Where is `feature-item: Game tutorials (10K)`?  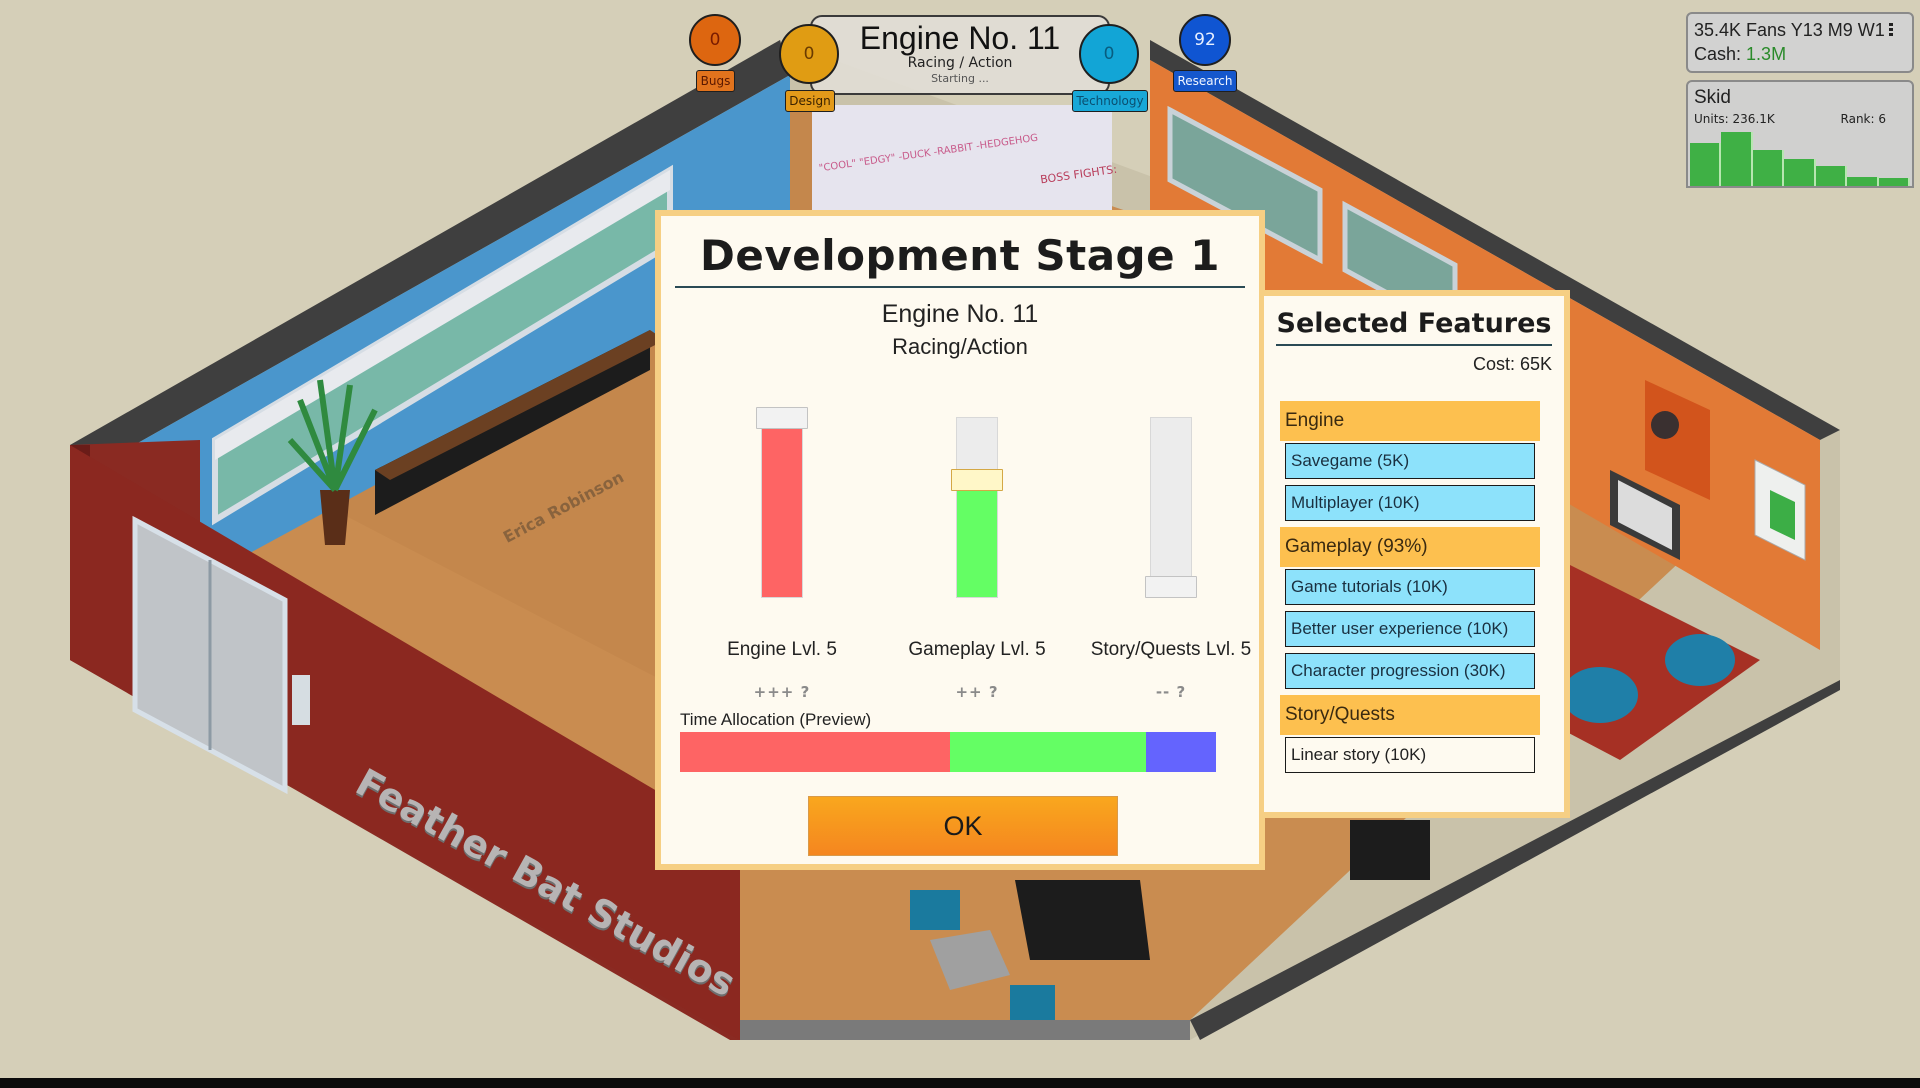
feature-item: Game tutorials (10K) is located at coordinates (1410, 587).